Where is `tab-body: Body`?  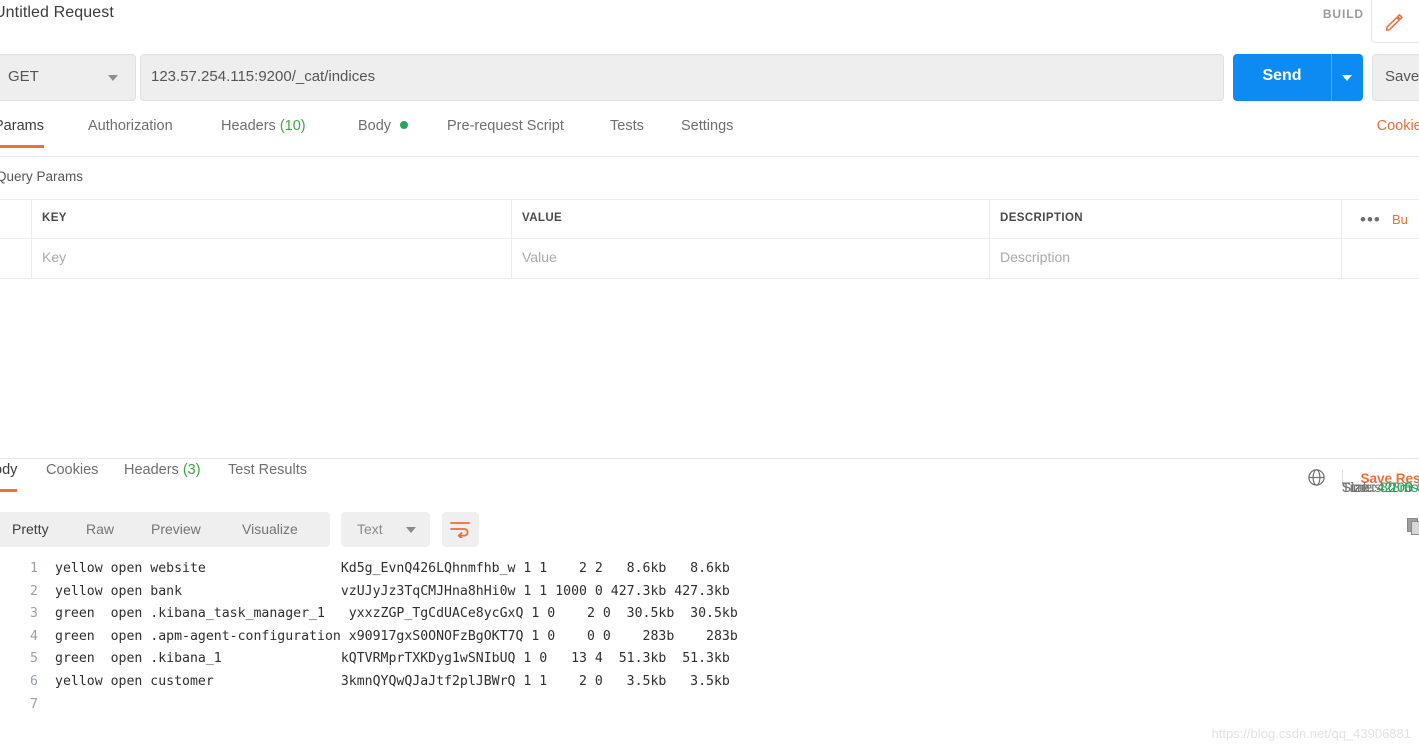 tab-body: Body is located at coordinates (383, 126).